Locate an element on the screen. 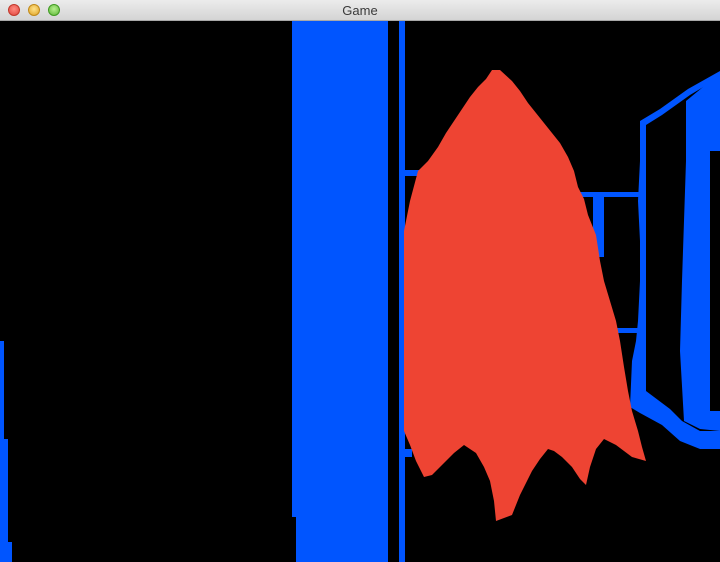 This screenshot has height=562, width=720. pole-bracket-low is located at coordinates (408, 453).